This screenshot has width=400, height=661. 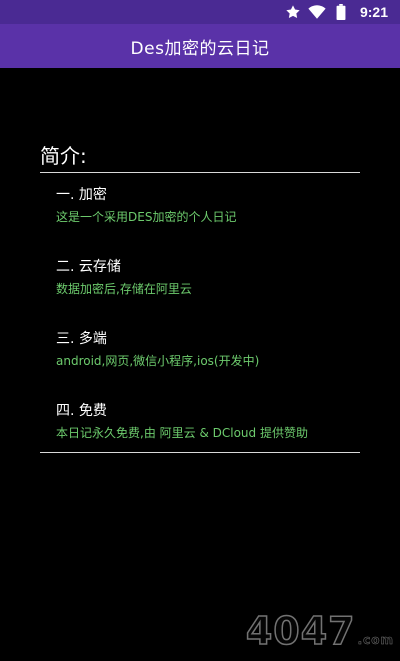 What do you see at coordinates (317, 12) in the screenshot?
I see `wifi-icon` at bounding box center [317, 12].